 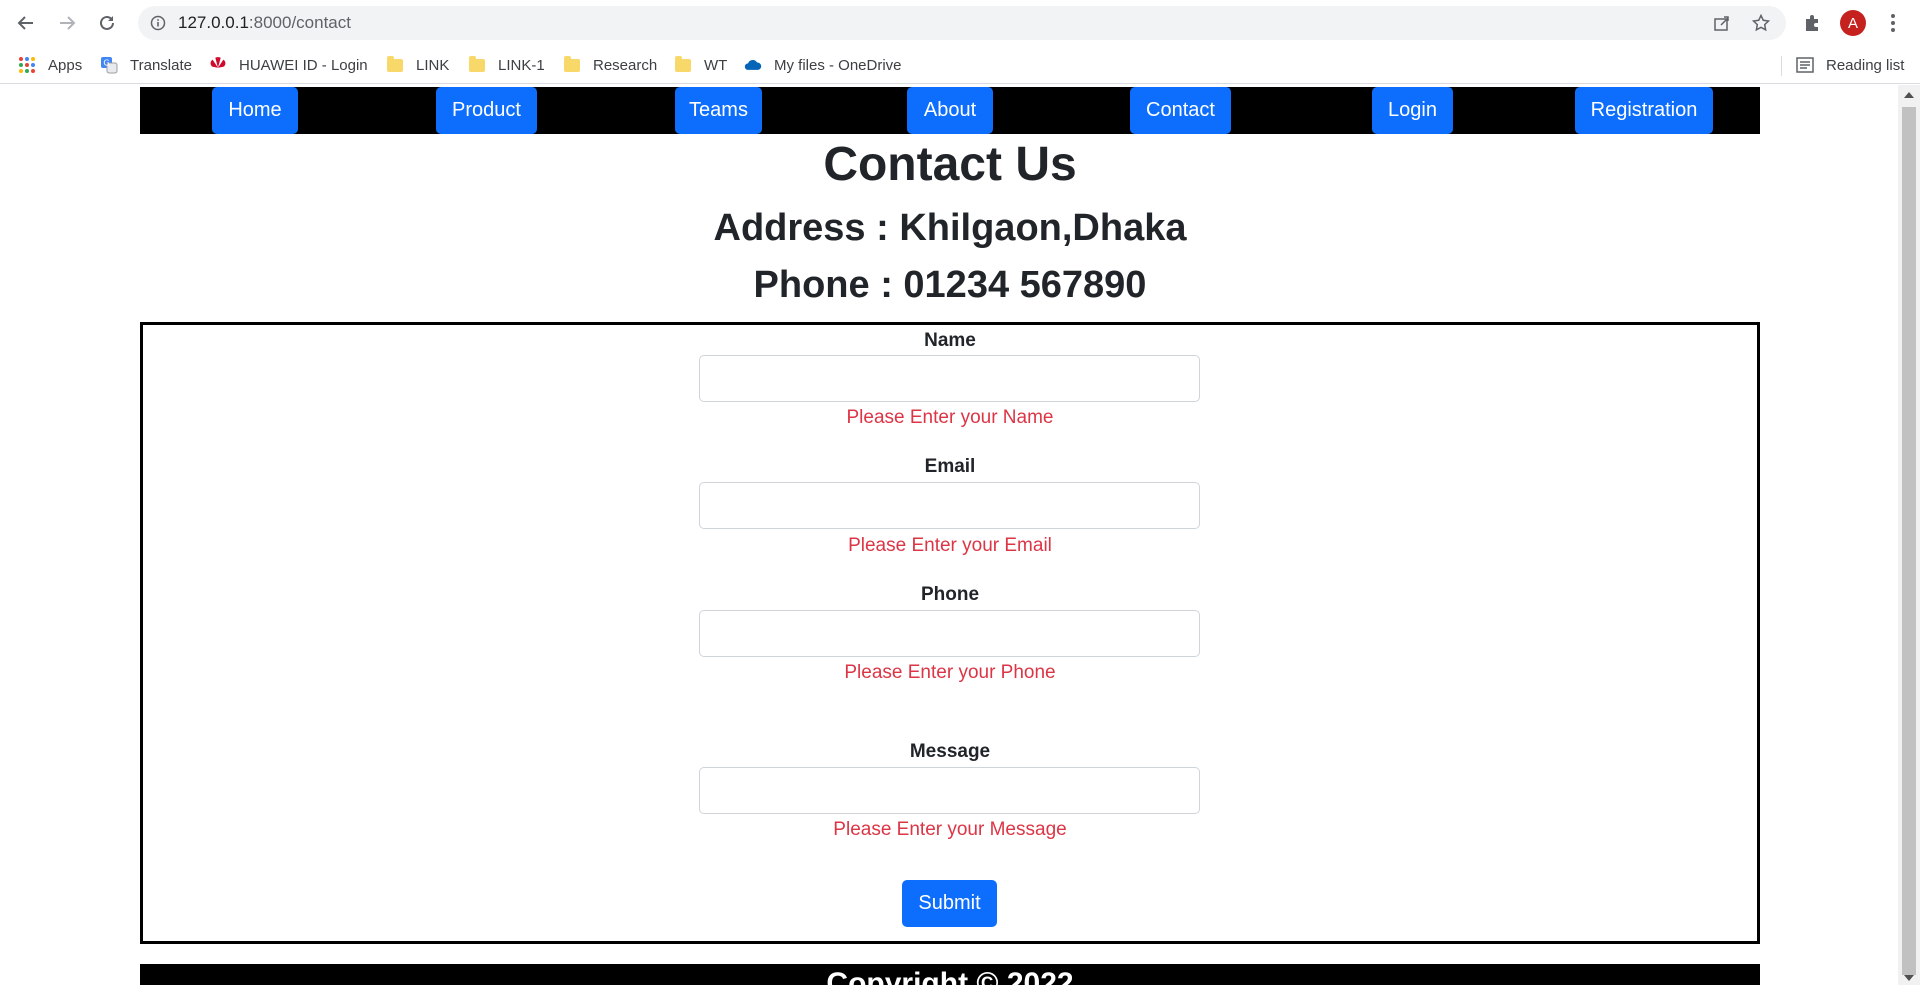 I want to click on bookmark-folder-wt: WT, so click(x=700, y=65).